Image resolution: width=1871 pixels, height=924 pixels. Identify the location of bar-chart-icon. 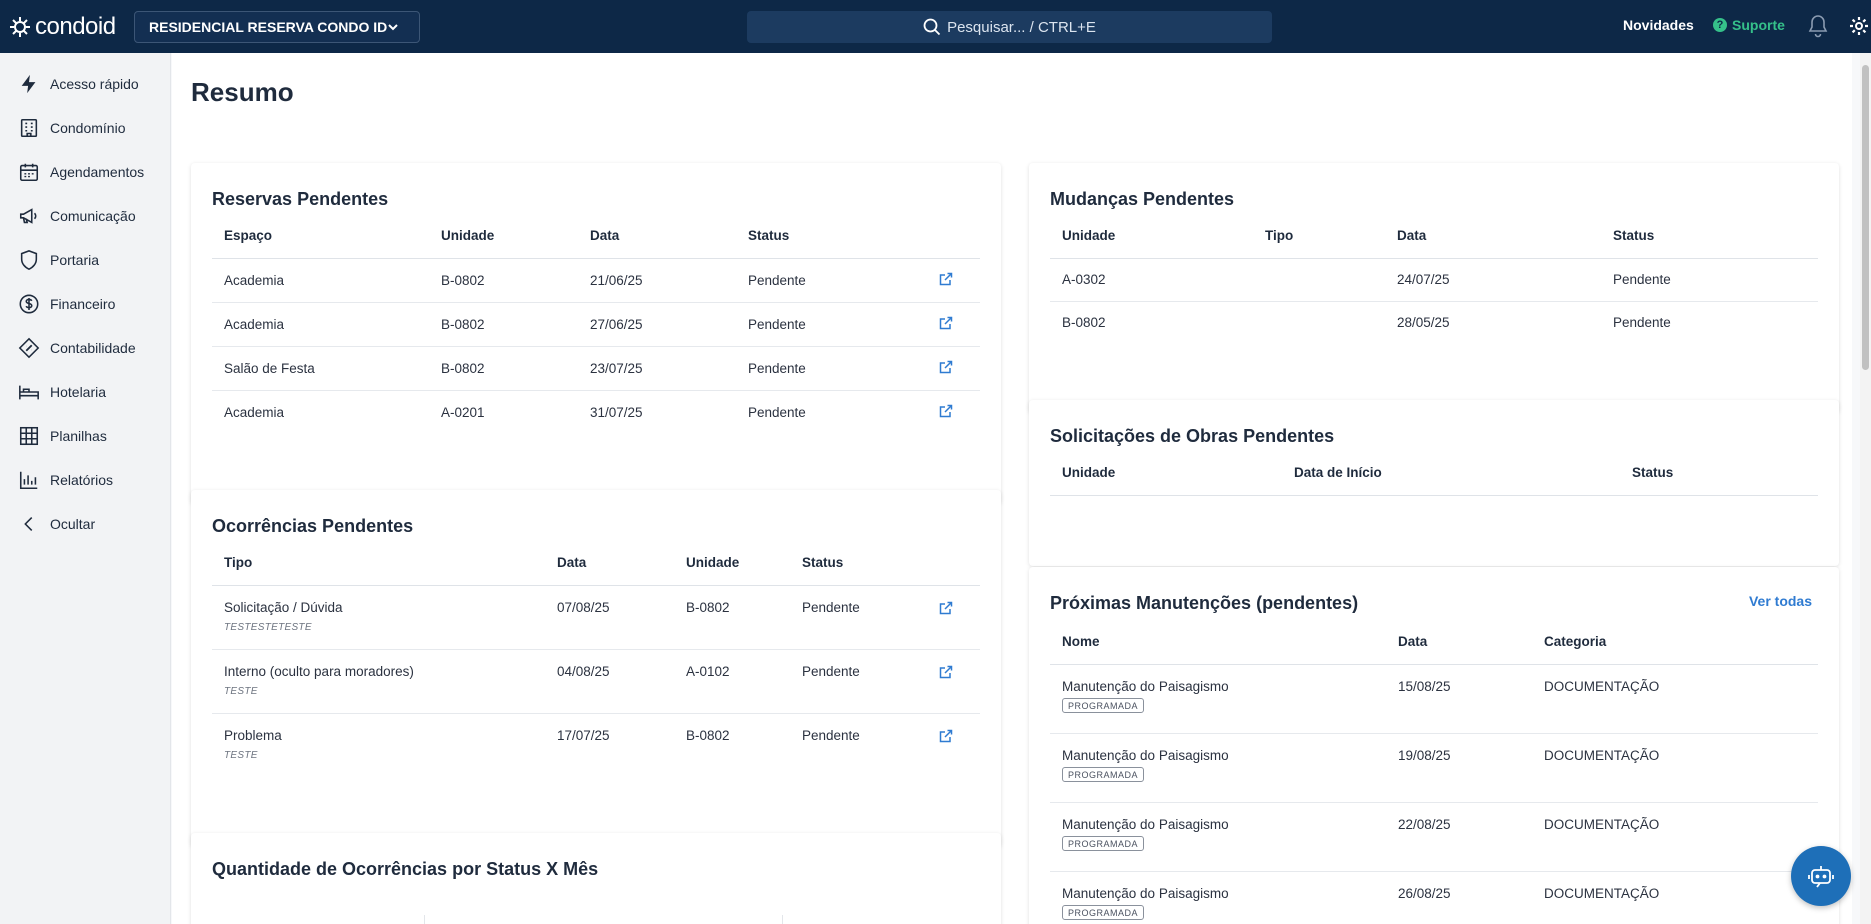
(28, 480).